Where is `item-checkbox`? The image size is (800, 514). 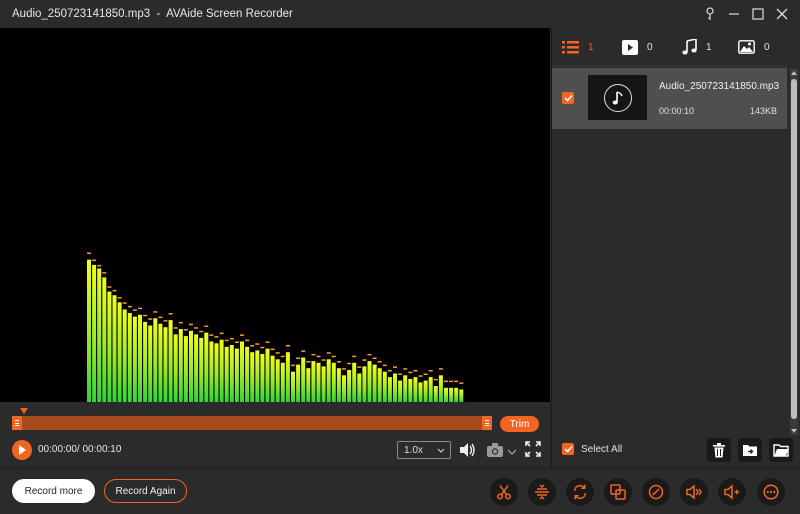 item-checkbox is located at coordinates (568, 98).